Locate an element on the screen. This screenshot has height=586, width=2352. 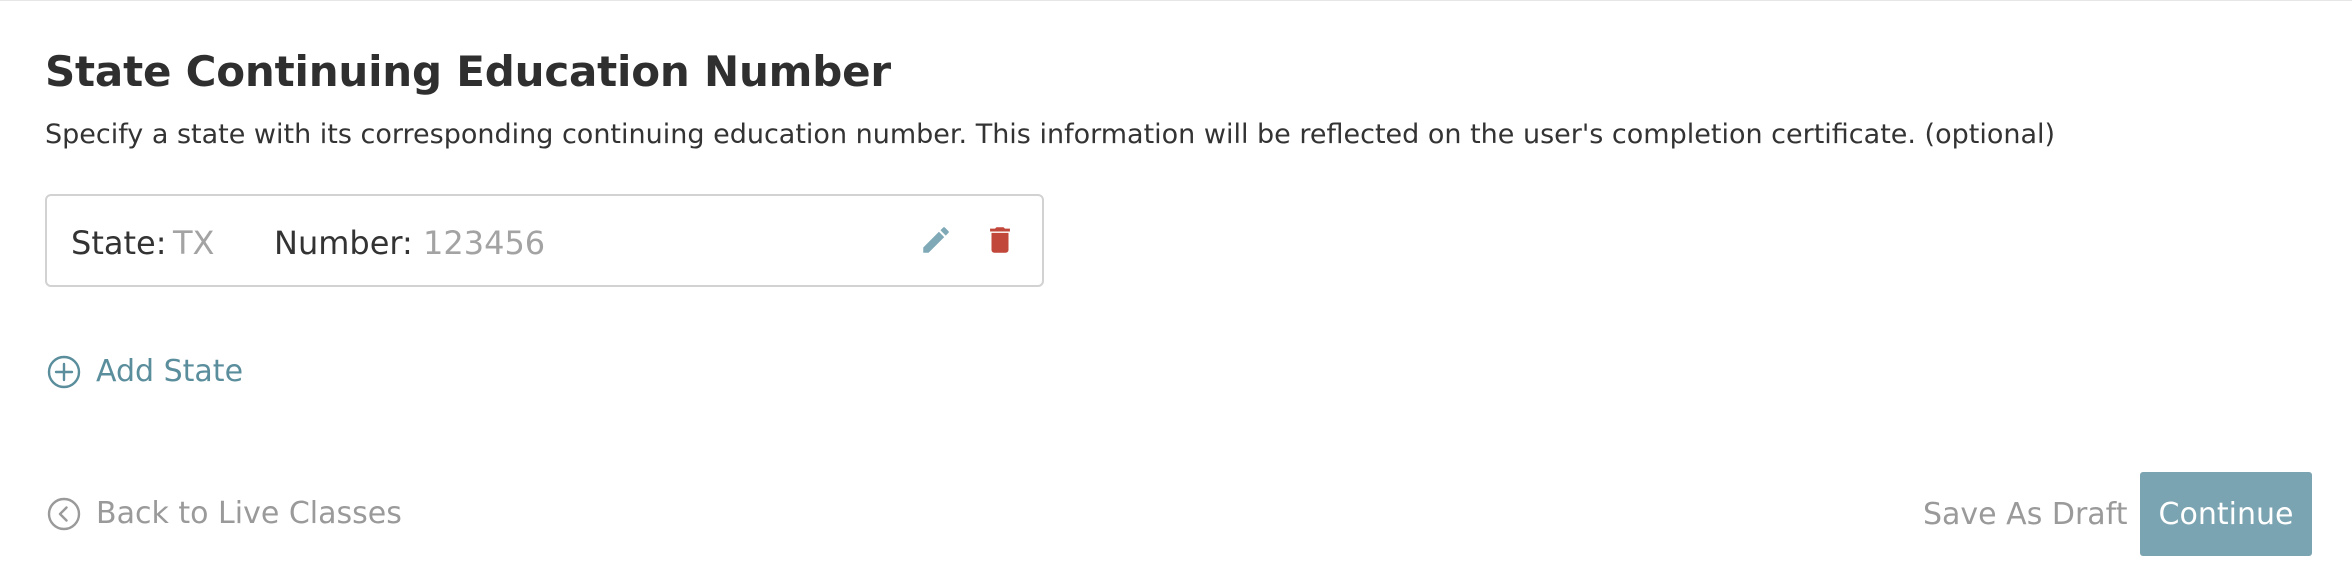
add-state-button: Add State is located at coordinates (145, 371).